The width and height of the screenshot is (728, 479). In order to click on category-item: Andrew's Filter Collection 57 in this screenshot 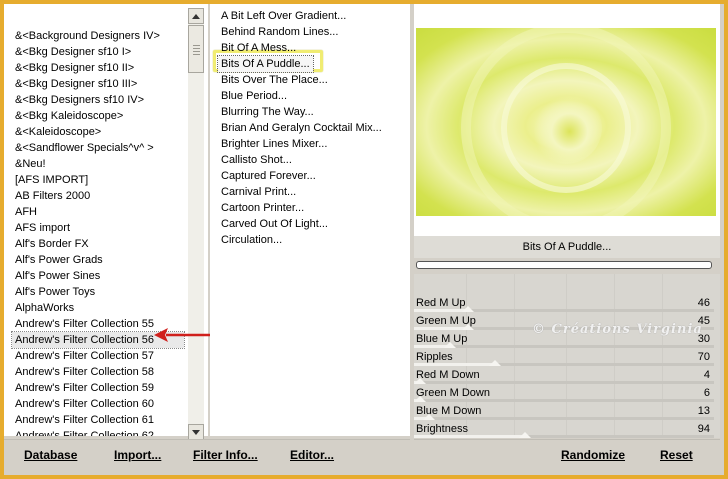, I will do `click(98, 356)`.